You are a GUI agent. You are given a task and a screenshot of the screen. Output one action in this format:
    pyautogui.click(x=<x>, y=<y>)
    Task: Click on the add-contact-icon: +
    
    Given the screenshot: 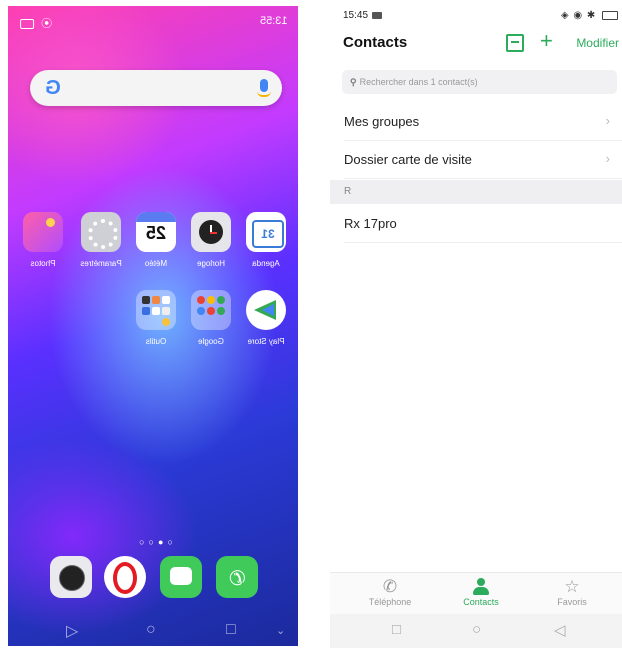 What is the action you would take?
    pyautogui.click(x=546, y=41)
    